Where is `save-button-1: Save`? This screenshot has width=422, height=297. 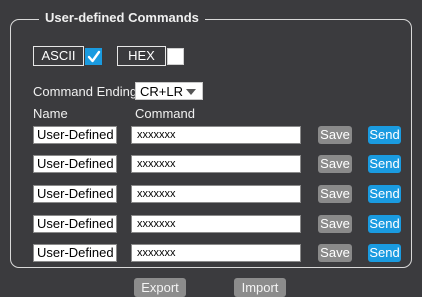
save-button-1: Save is located at coordinates (335, 135).